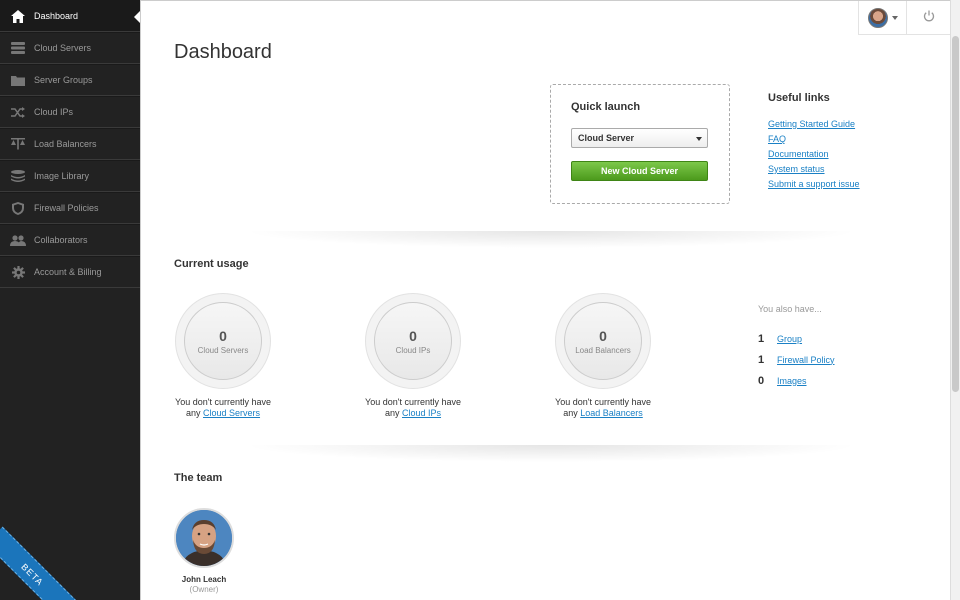 The height and width of the screenshot is (600, 960). I want to click on sidebar-item-account-billing: Account & Billing, so click(70, 272).